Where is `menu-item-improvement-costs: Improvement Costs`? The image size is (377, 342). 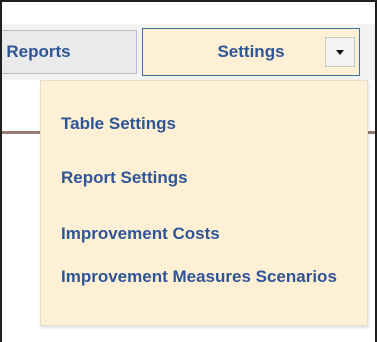
menu-item-improvement-costs: Improvement Costs is located at coordinates (211, 234).